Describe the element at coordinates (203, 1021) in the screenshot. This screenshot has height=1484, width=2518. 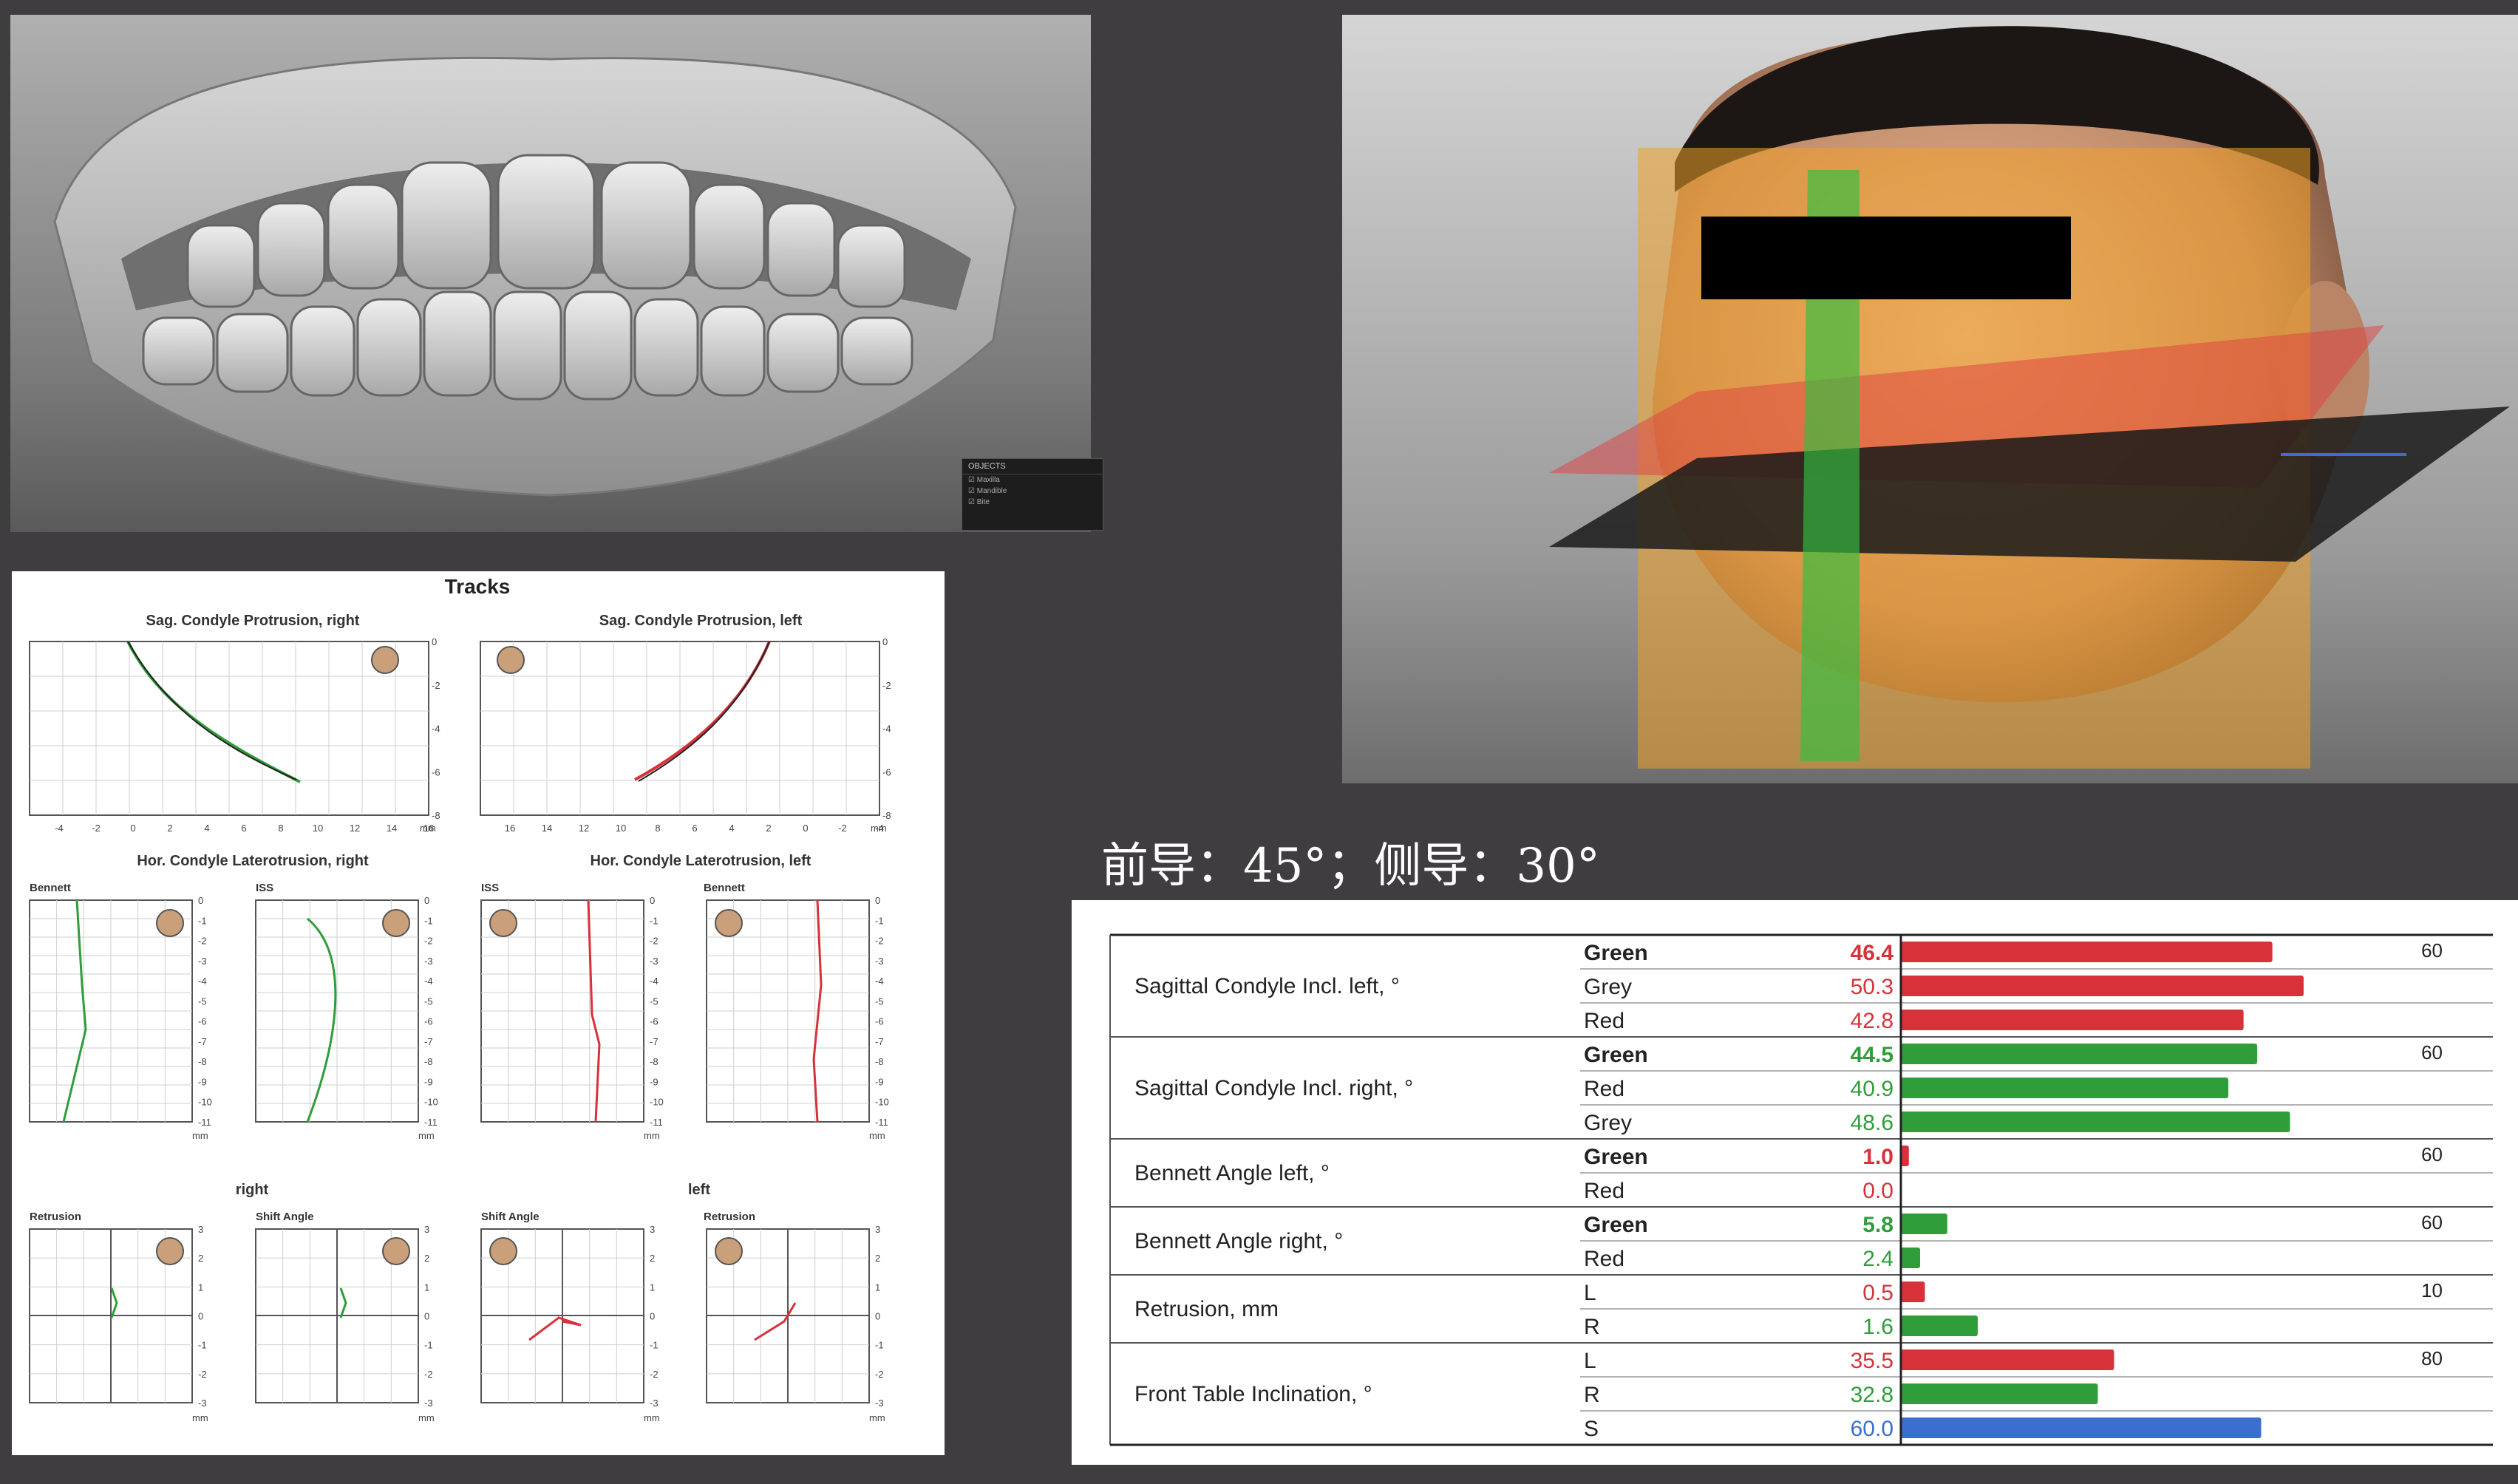
I see `y-tick-label: -6` at that location.